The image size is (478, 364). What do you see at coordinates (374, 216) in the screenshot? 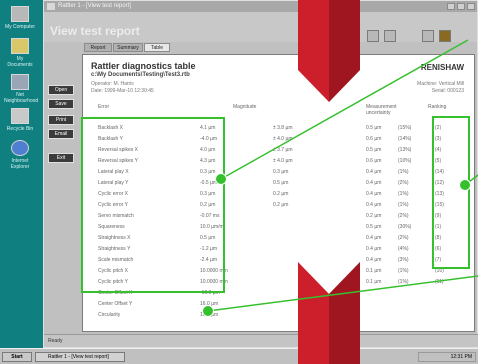
I see `uncertainty-cell: 0.2 µm` at bounding box center [374, 216].